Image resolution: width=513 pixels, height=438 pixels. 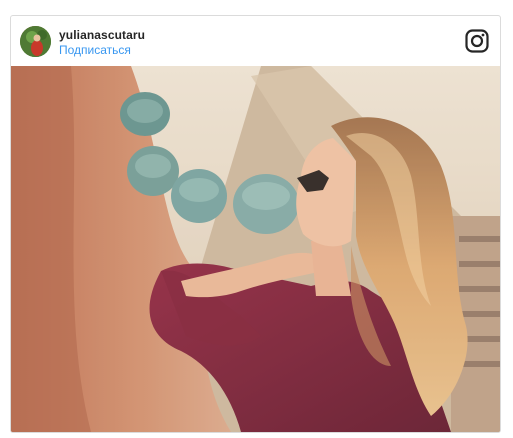 I want to click on follow-button: Подписаться, so click(x=95, y=50).